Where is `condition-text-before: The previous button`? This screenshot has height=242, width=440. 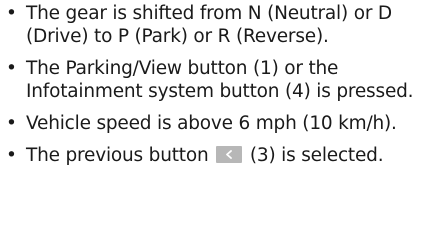
condition-text-before: The previous button is located at coordinates (117, 155).